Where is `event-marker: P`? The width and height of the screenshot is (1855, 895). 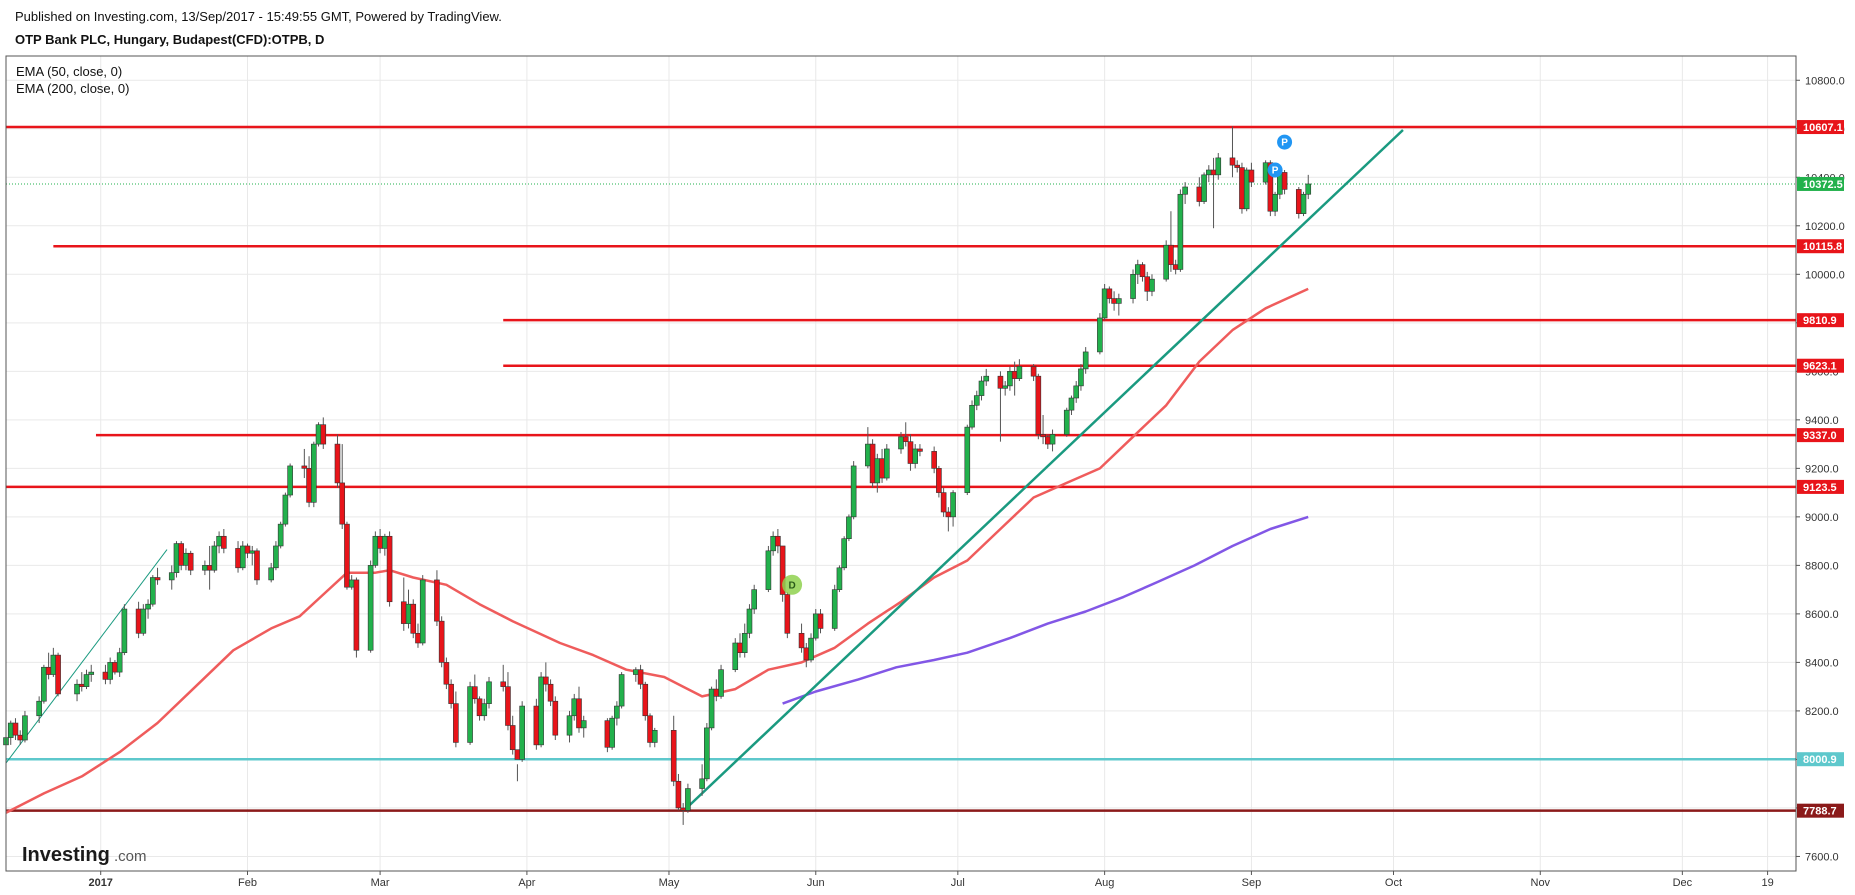 event-marker: P is located at coordinates (1275, 170).